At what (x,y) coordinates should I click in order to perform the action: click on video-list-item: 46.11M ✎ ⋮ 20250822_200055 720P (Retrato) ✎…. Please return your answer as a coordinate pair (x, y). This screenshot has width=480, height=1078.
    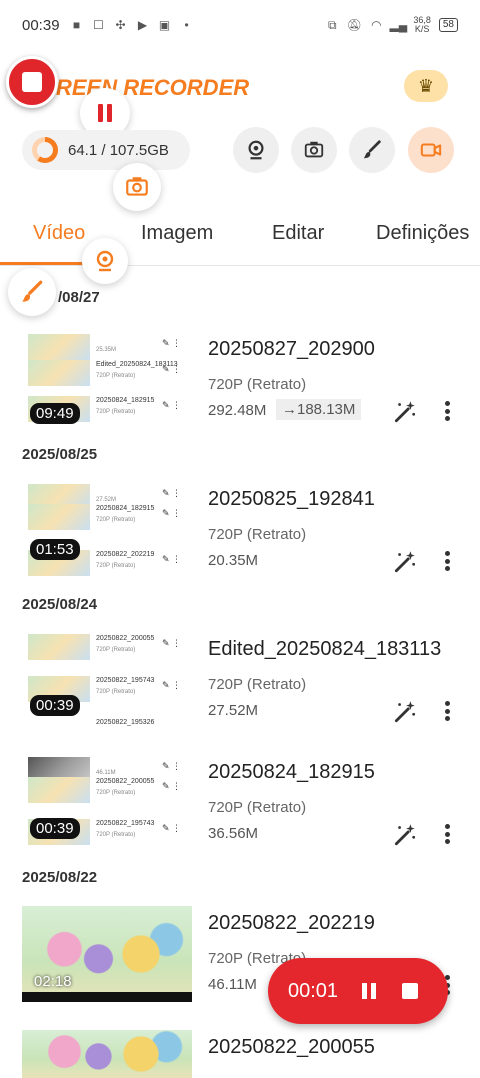
    Looking at the image, I should click on (240, 805).